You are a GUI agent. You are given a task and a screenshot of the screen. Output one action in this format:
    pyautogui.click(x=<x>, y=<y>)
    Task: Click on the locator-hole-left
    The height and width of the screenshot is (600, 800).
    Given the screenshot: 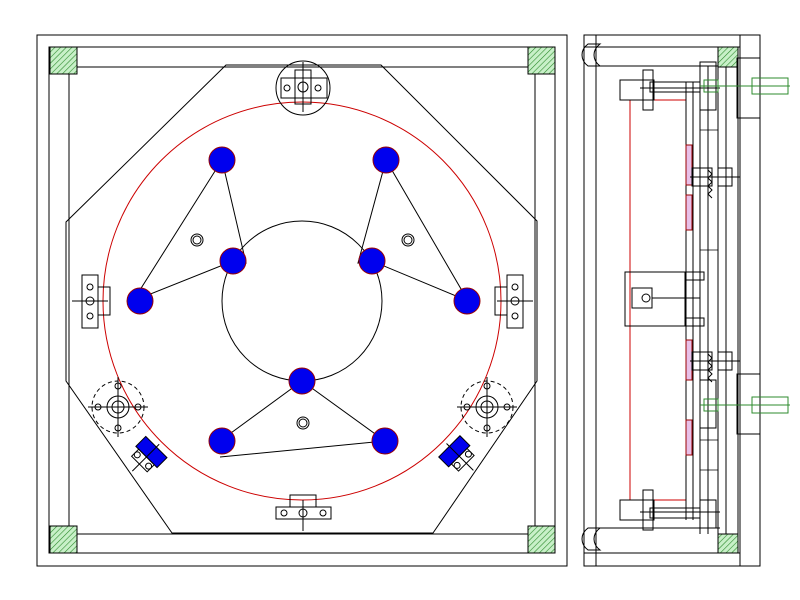 What is the action you would take?
    pyautogui.click(x=197, y=240)
    